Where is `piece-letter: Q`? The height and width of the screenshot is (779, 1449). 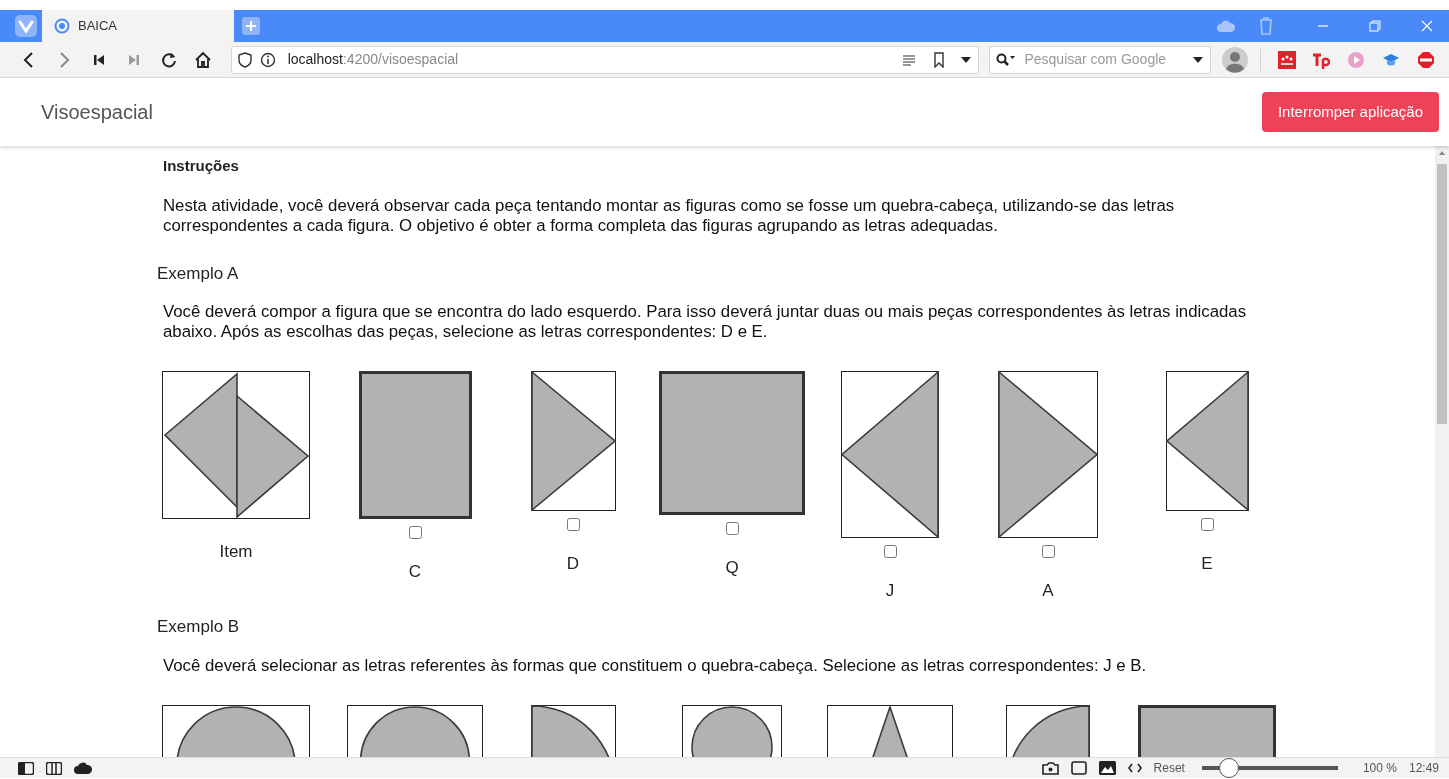
piece-letter: Q is located at coordinates (732, 567).